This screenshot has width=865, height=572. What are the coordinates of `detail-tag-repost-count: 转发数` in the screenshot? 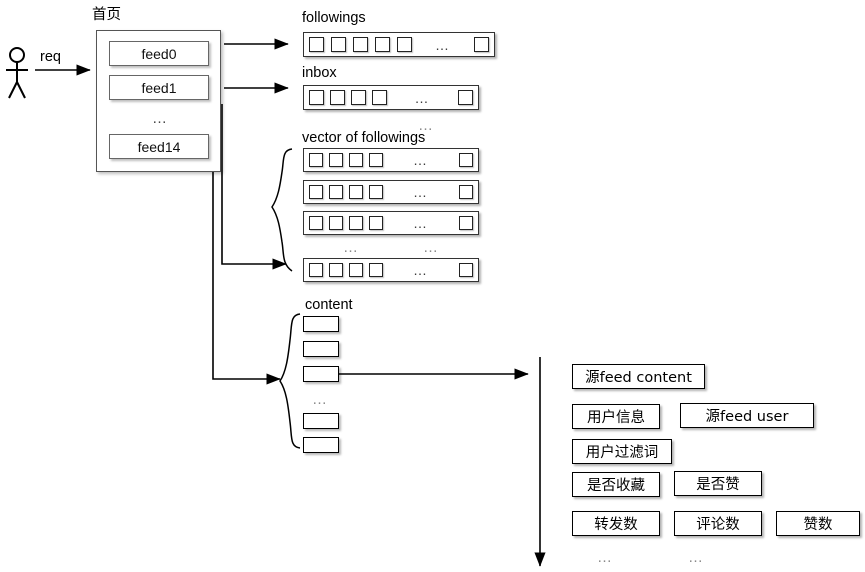 It's located at (616, 523).